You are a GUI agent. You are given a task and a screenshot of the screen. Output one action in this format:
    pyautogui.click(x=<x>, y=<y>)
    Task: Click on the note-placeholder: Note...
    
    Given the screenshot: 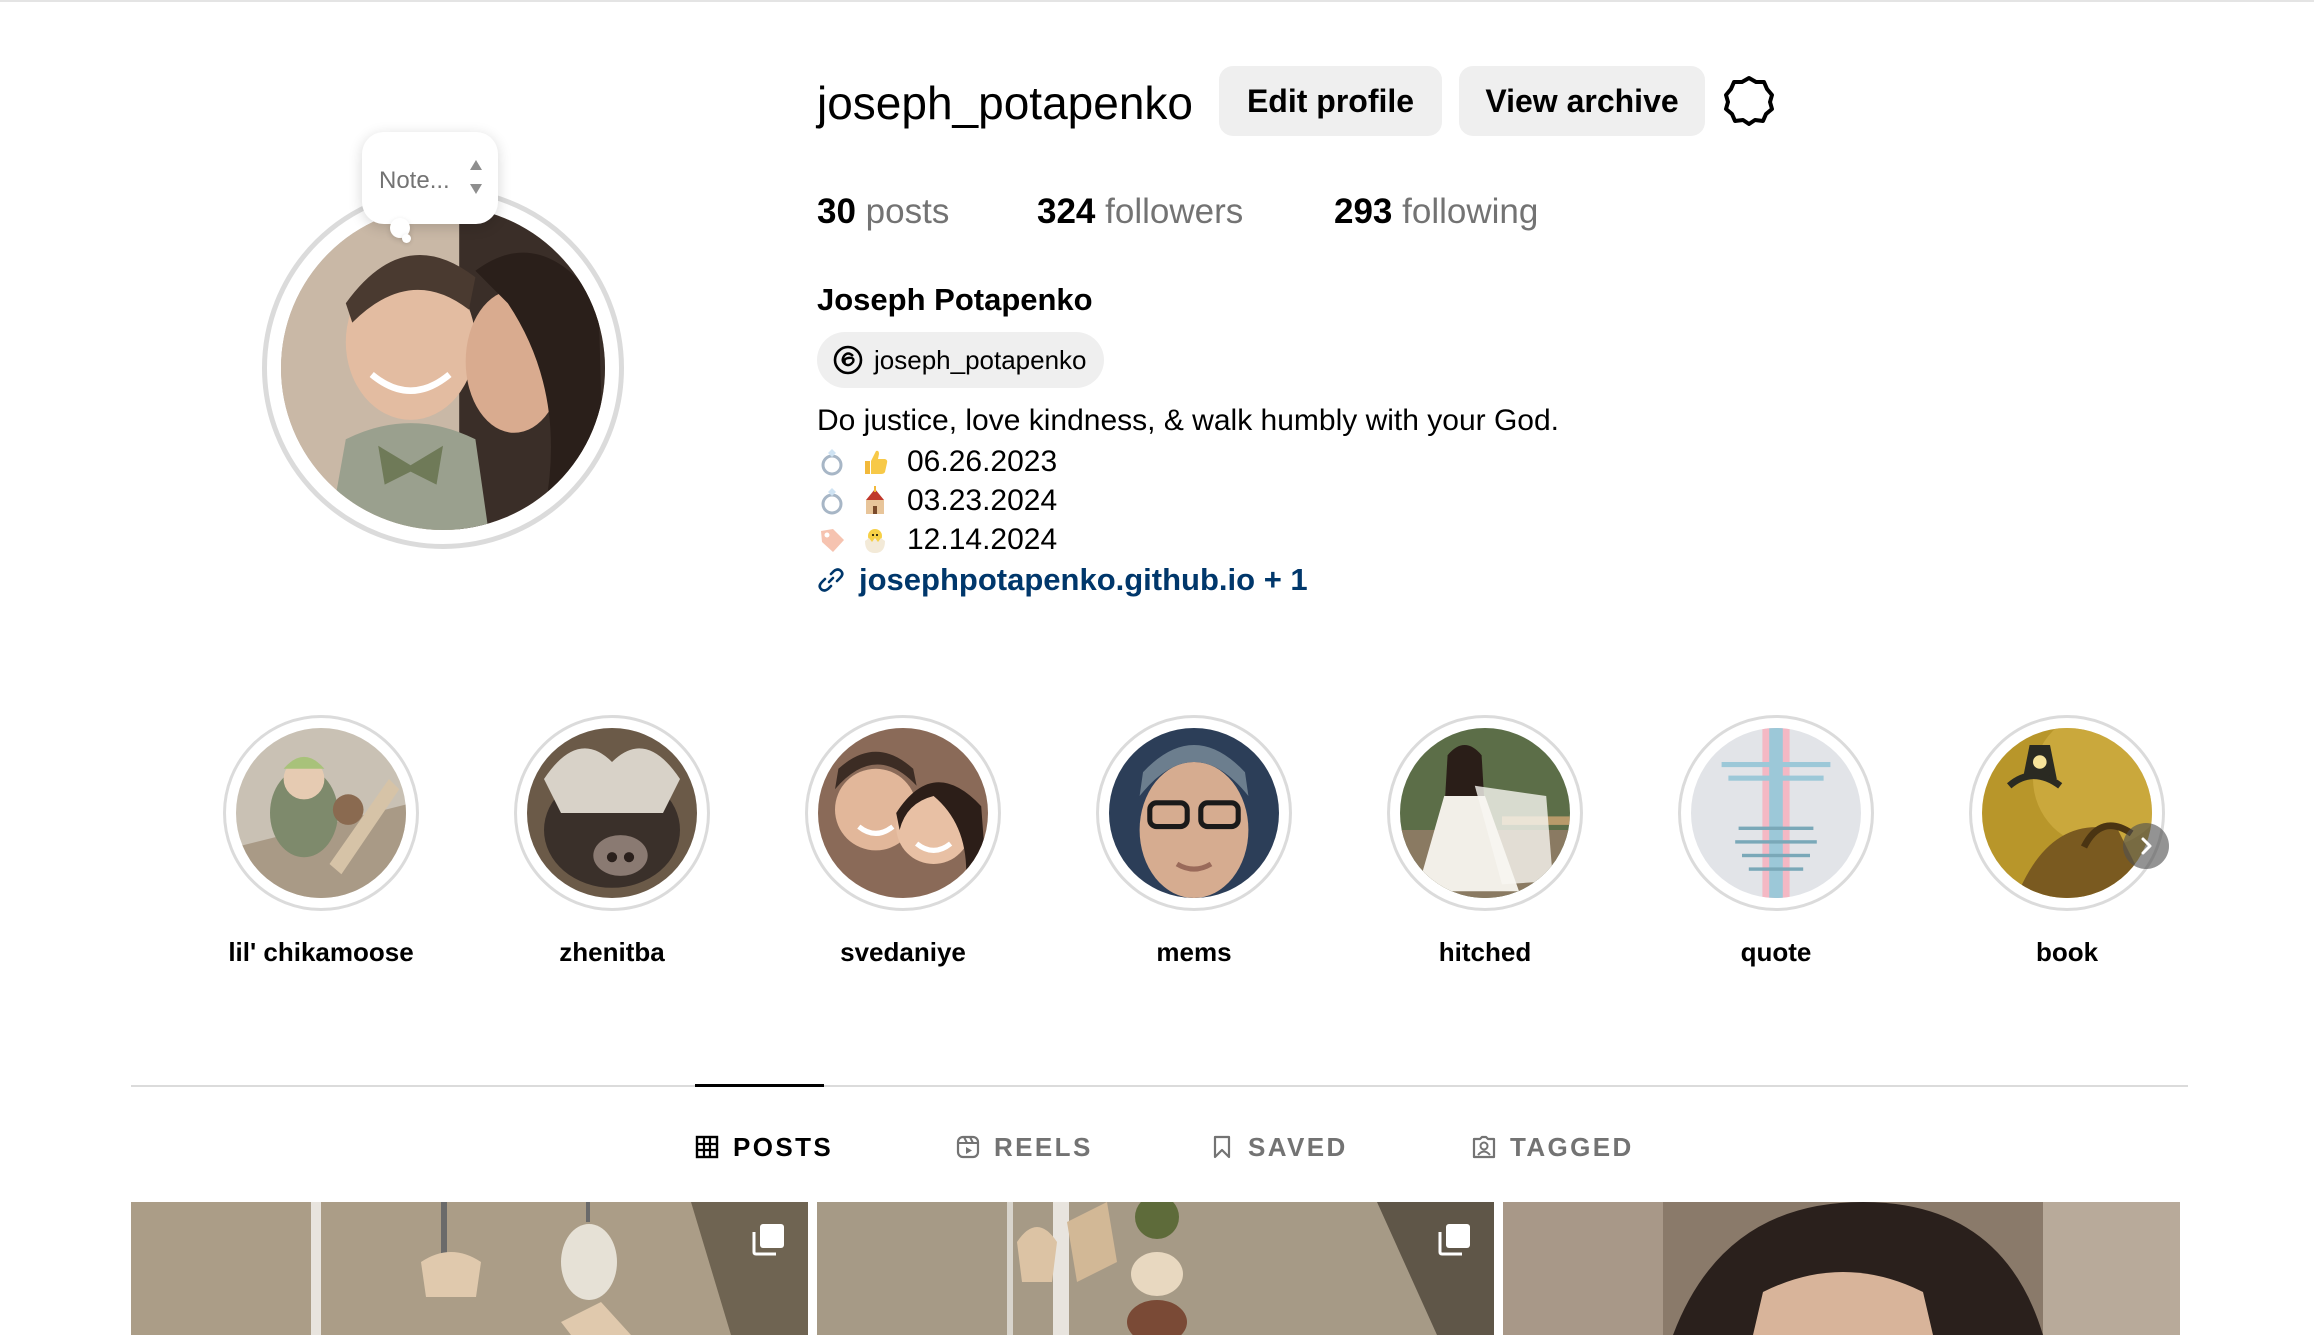 What is the action you would take?
    pyautogui.click(x=414, y=180)
    